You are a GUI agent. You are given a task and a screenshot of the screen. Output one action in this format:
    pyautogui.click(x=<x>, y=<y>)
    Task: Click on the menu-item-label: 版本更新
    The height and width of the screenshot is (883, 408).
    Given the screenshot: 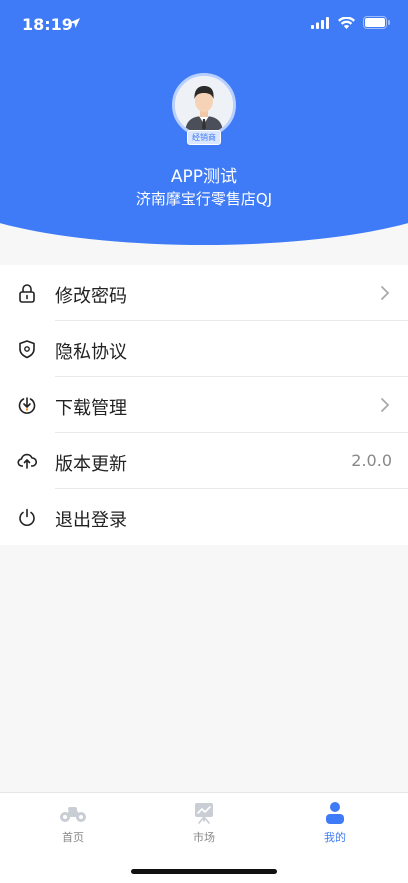 What is the action you would take?
    pyautogui.click(x=91, y=464)
    